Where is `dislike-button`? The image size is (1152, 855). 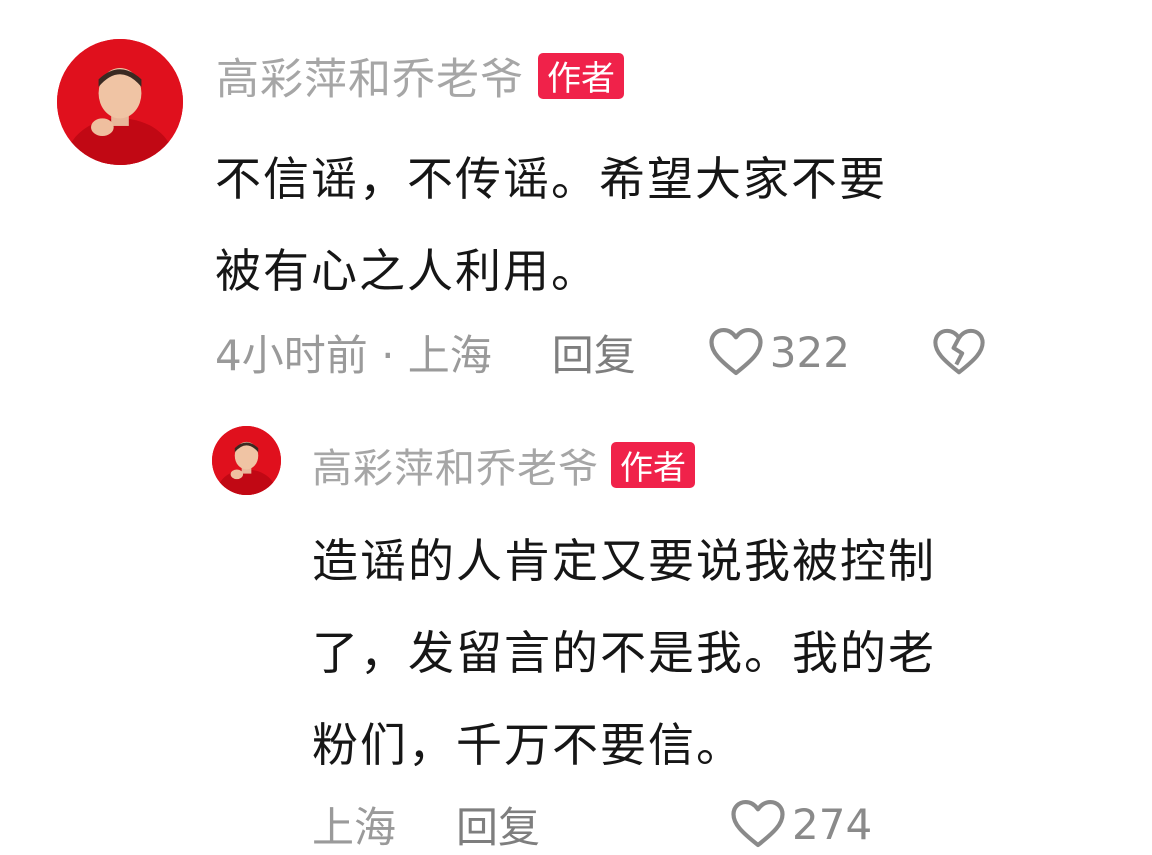
dislike-button is located at coordinates (959, 352).